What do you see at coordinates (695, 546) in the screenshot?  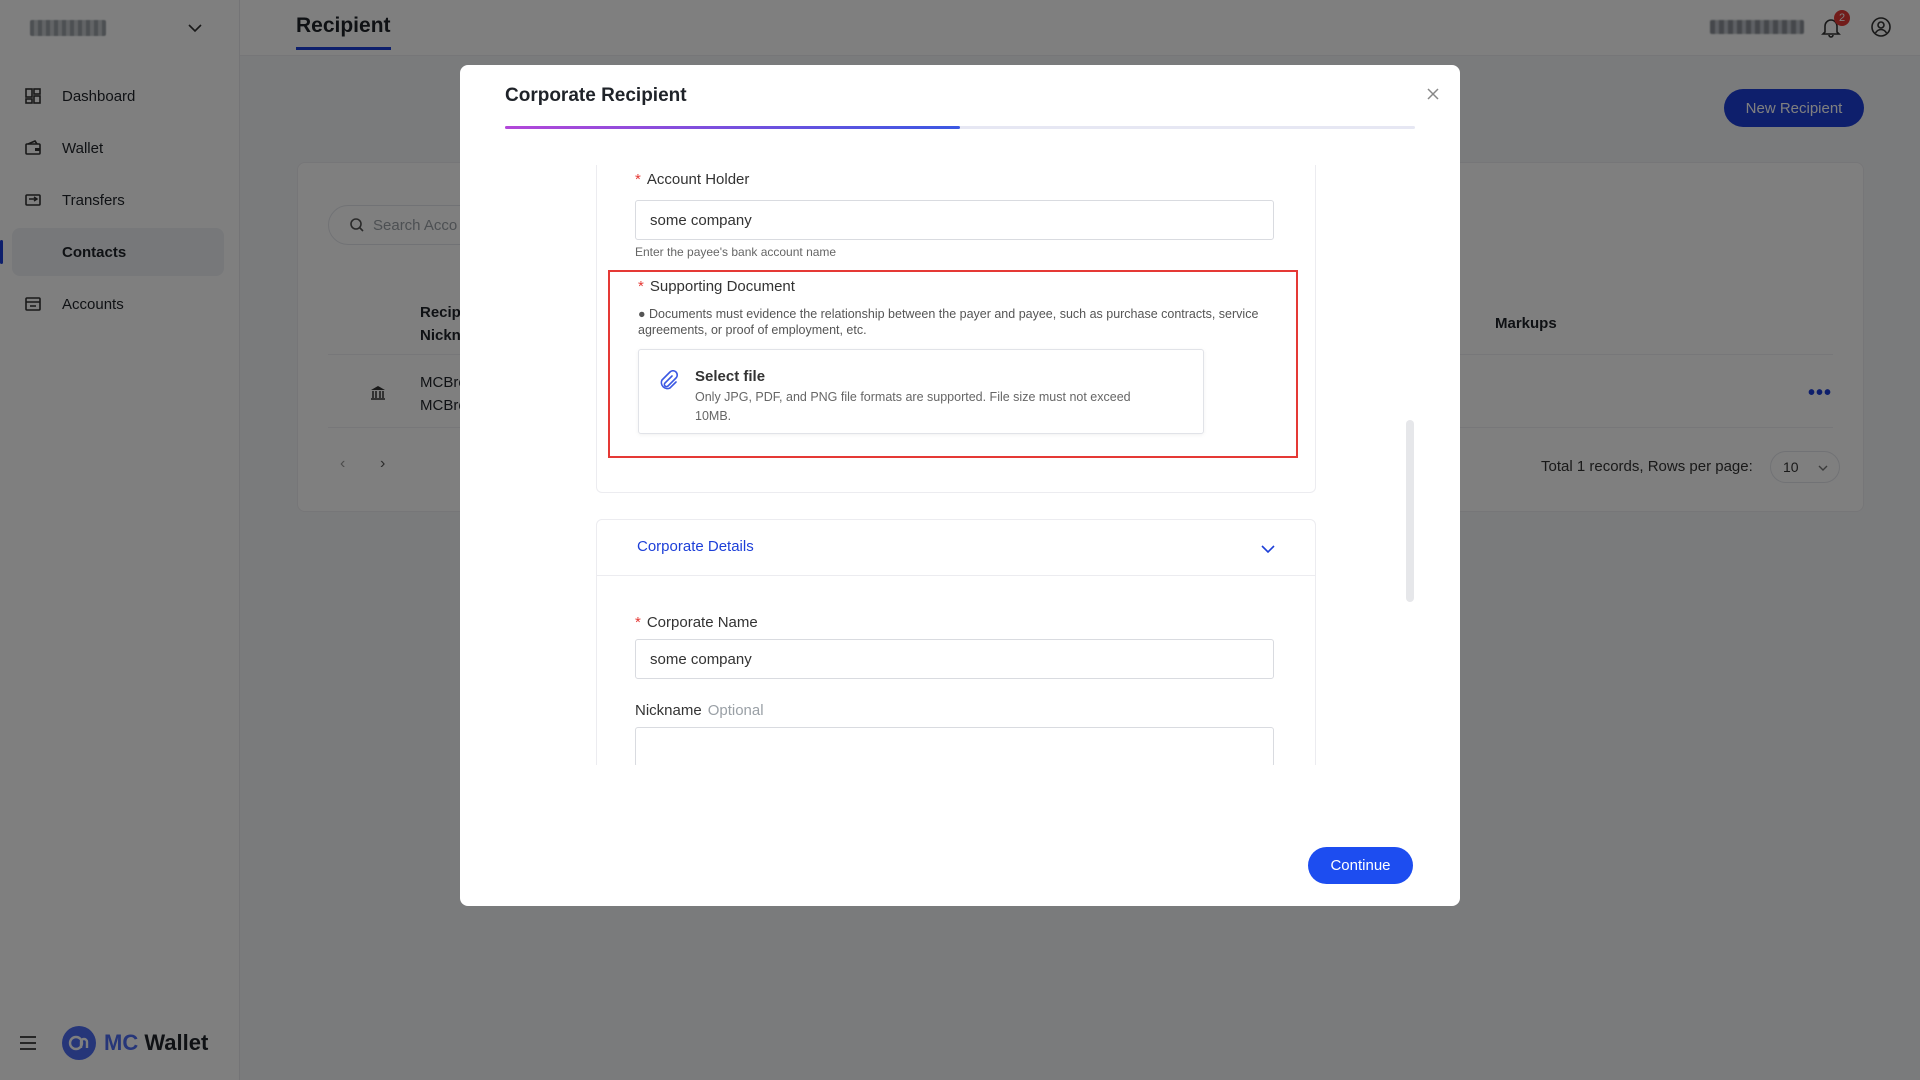 I see `corporate-details-title: Corporate Details` at bounding box center [695, 546].